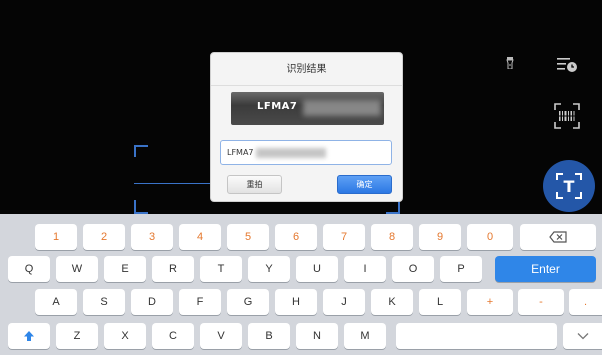 This screenshot has height=355, width=602. I want to click on key-m: M, so click(365, 336).